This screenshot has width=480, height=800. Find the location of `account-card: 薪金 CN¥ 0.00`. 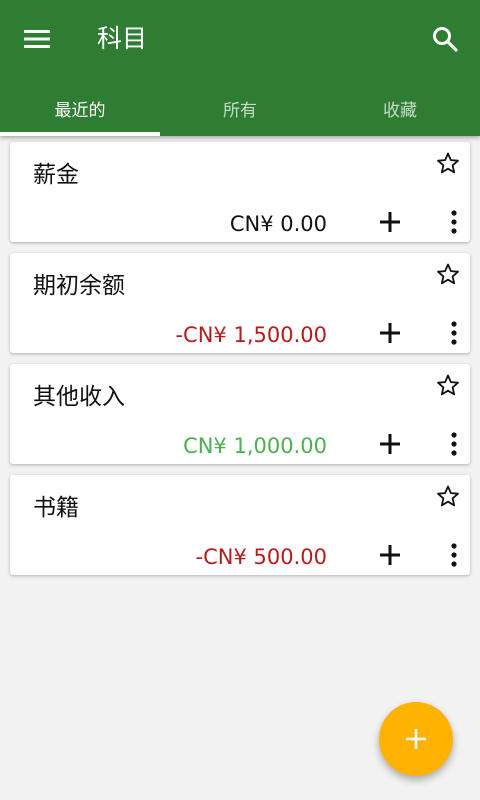

account-card: 薪金 CN¥ 0.00 is located at coordinates (240, 192).